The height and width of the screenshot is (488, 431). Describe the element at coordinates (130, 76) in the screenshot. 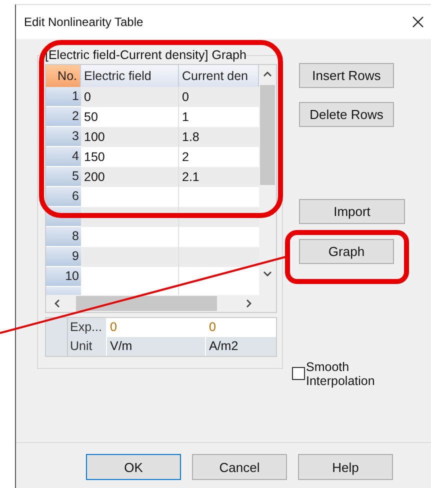

I see `column-header: Electric field` at that location.